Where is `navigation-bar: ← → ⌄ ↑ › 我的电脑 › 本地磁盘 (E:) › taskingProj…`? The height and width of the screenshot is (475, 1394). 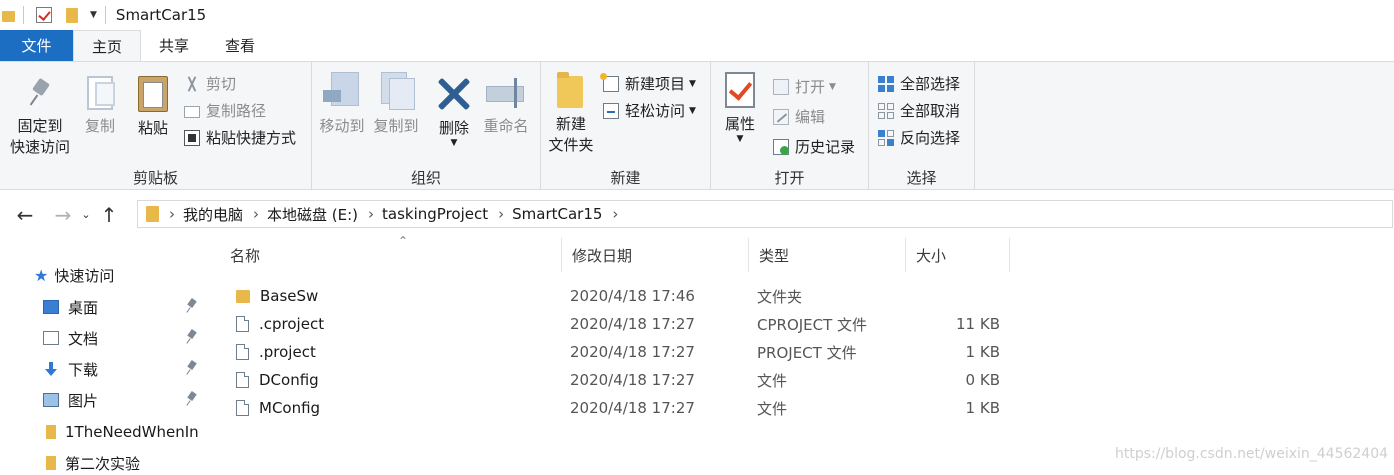
navigation-bar: ← → ⌄ ↑ › 我的电脑 › 本地磁盘 (E:) › taskingProj… is located at coordinates (697, 214).